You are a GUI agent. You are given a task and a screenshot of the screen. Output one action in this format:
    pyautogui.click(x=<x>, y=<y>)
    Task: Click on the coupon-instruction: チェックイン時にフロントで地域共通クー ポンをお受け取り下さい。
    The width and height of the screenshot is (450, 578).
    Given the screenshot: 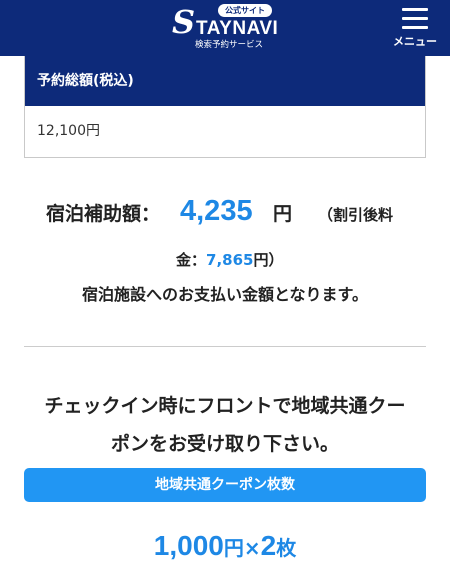 What is the action you would take?
    pyautogui.click(x=225, y=425)
    